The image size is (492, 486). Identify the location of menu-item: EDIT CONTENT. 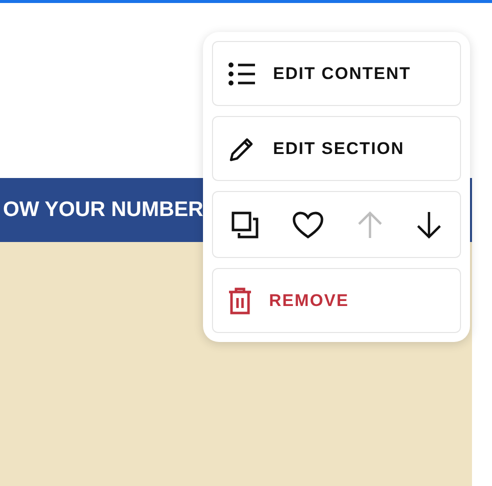
(336, 73).